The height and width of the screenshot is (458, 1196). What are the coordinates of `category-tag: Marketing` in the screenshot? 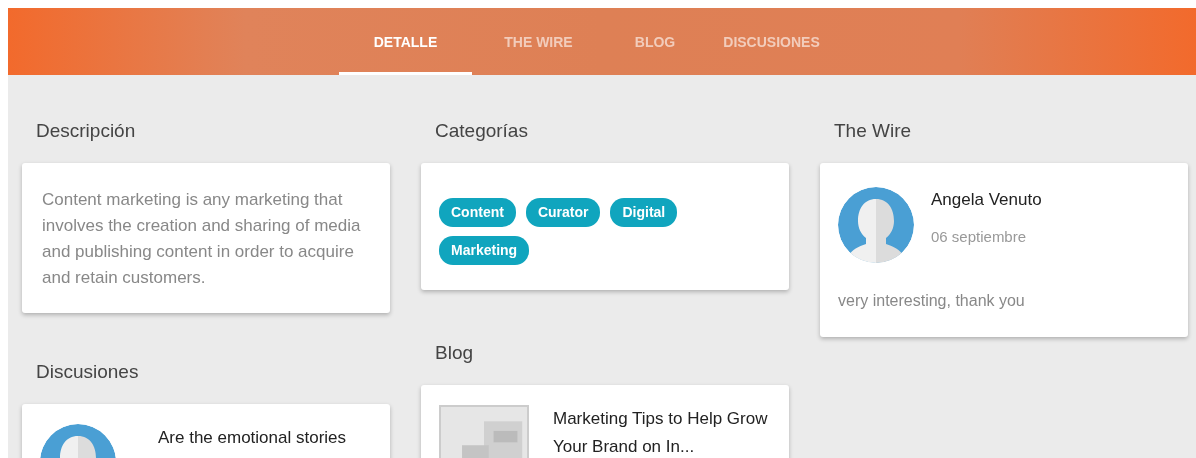 It's located at (484, 250).